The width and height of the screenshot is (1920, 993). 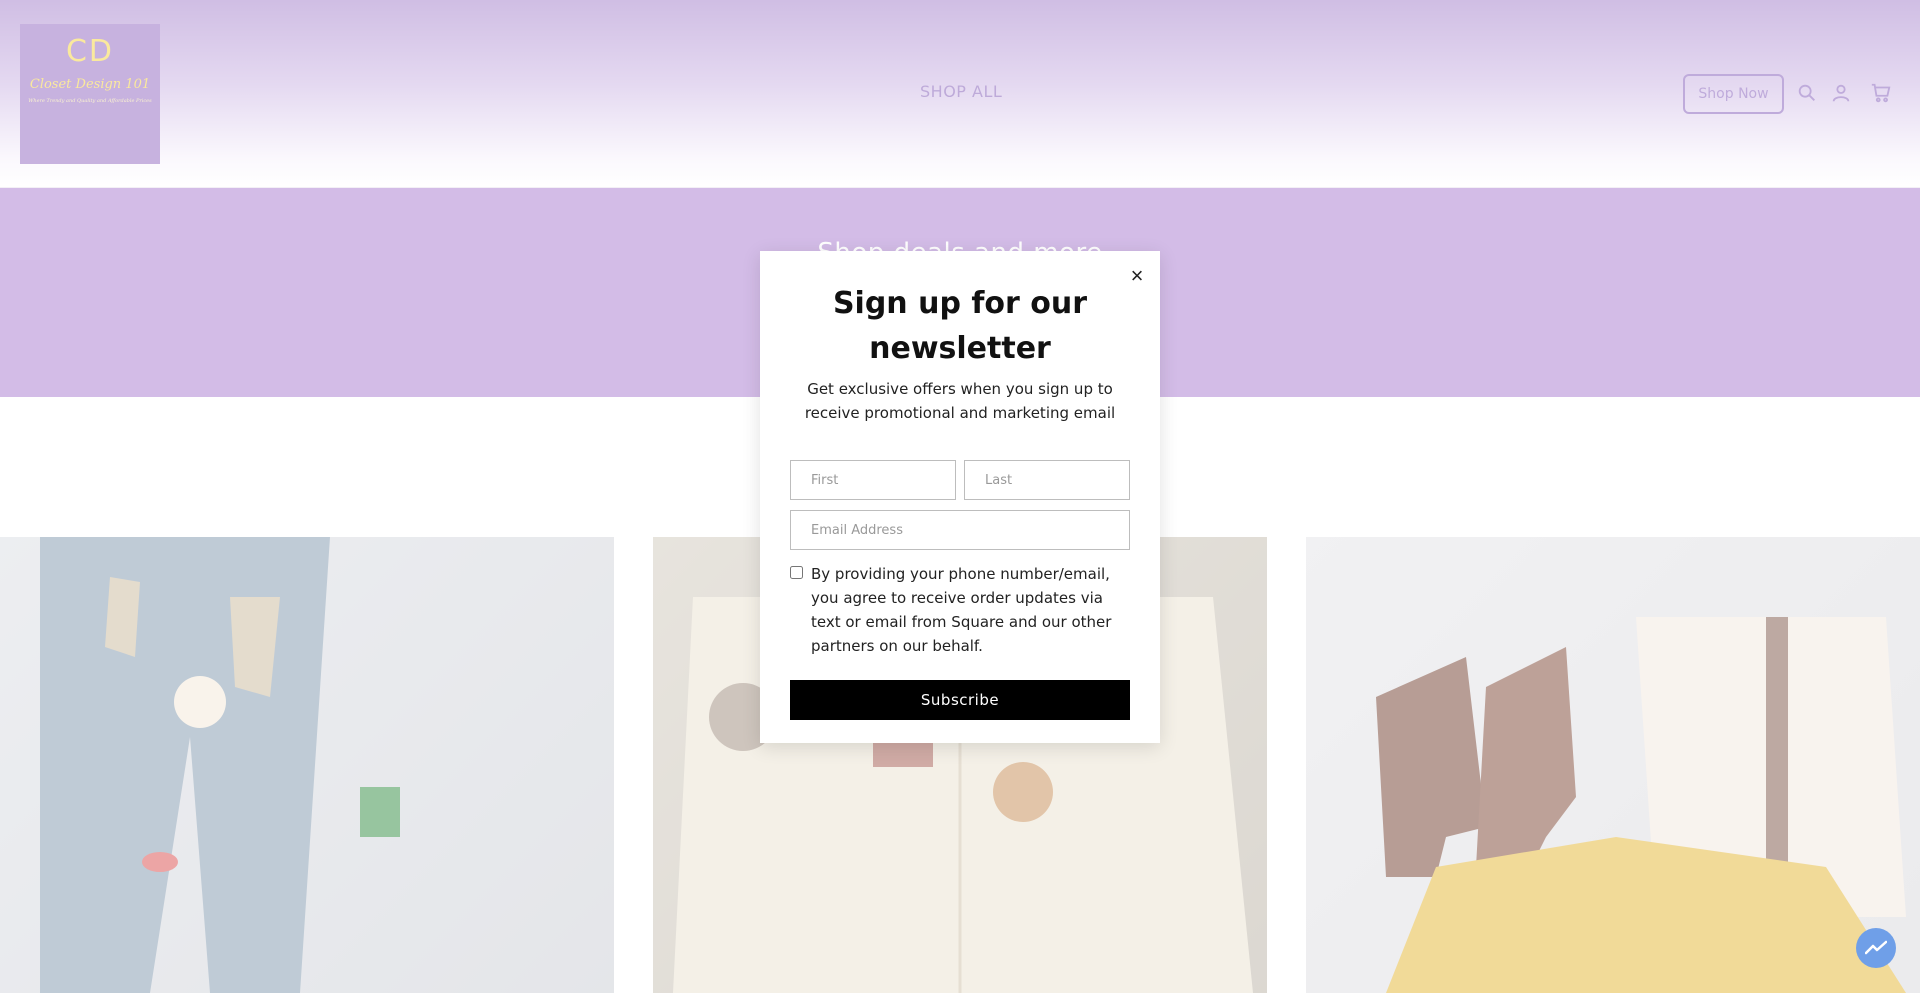 What do you see at coordinates (90, 51) in the screenshot?
I see `logo-initials: CD` at bounding box center [90, 51].